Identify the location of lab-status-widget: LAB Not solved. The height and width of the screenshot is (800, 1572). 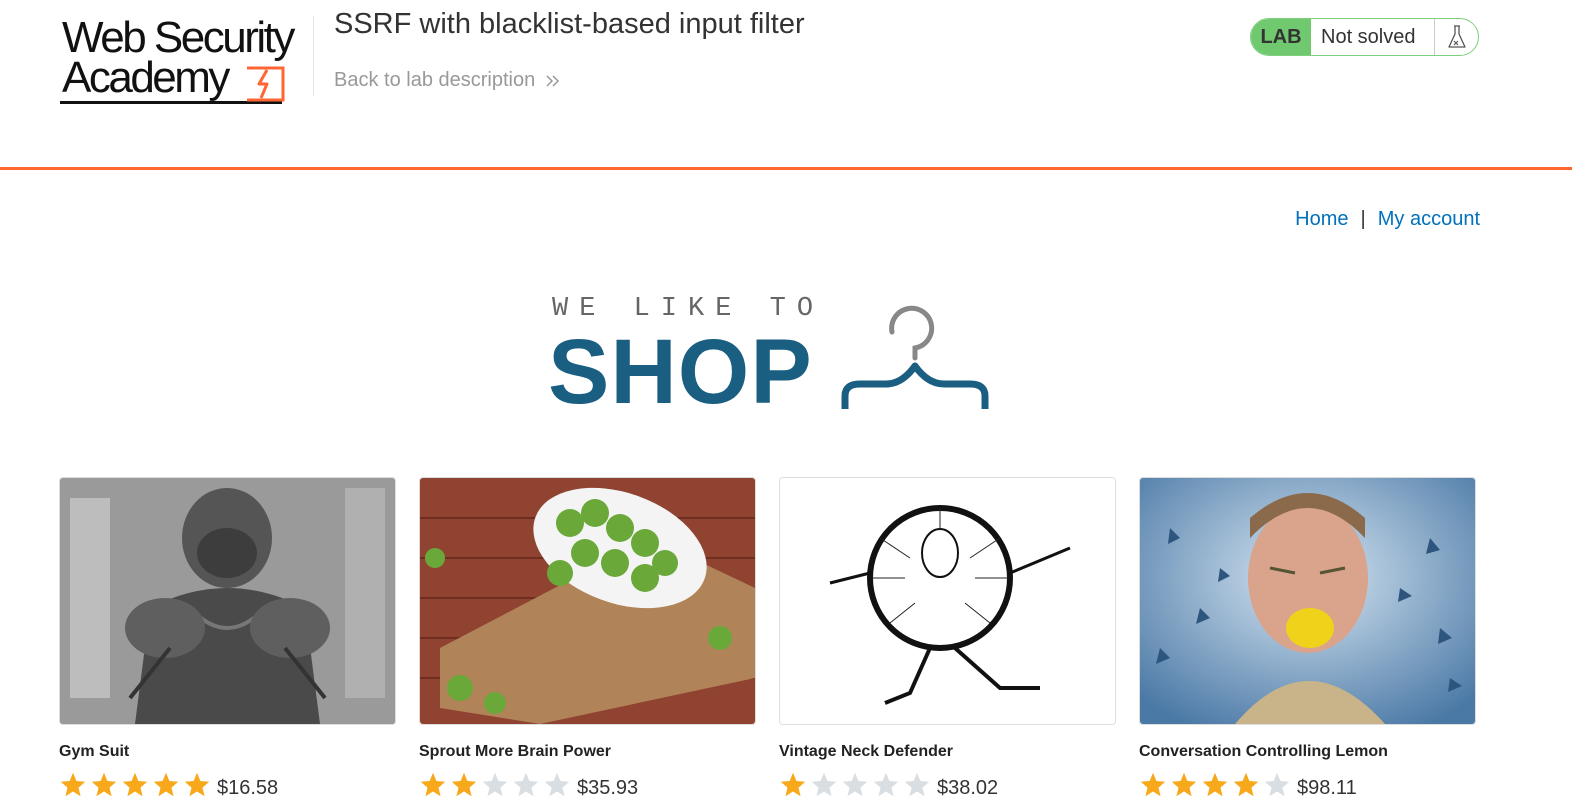
(1364, 37).